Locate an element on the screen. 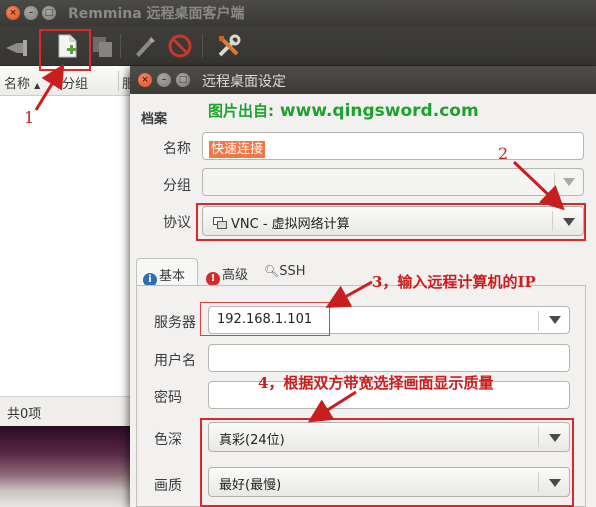 The height and width of the screenshot is (507, 596). dialog-close-button: × is located at coordinates (145, 80).